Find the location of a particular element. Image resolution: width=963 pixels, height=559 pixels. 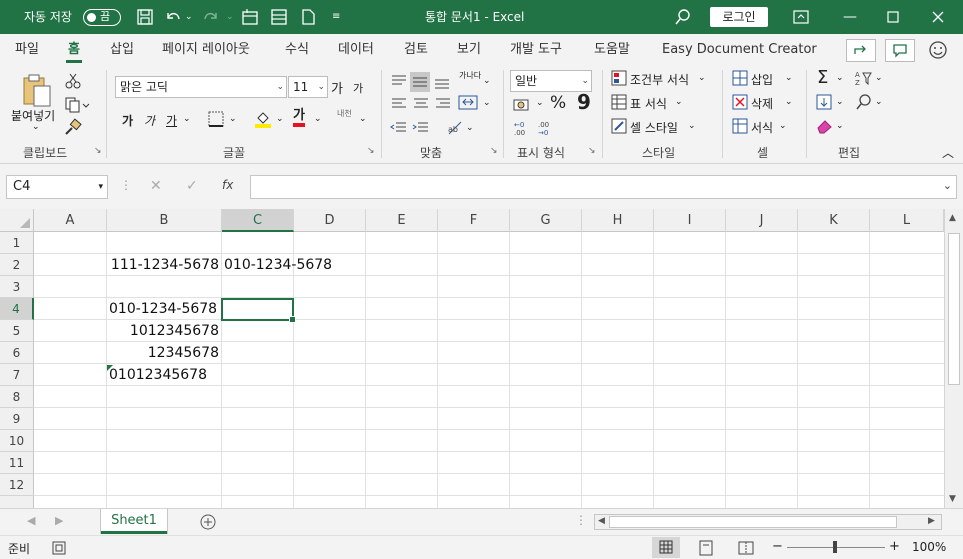

phonetic-guide-button: 내천 is located at coordinates (344, 113).